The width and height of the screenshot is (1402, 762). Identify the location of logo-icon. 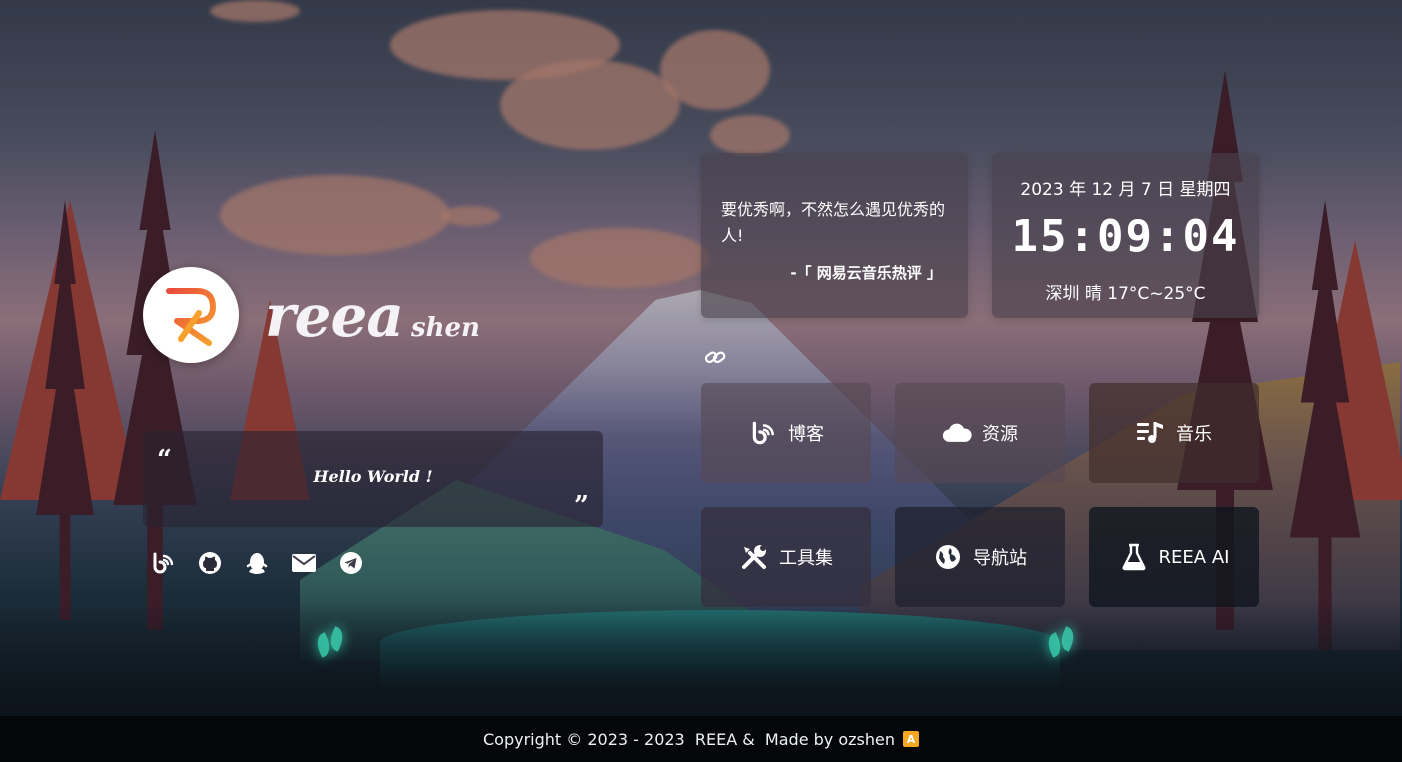
(191, 317).